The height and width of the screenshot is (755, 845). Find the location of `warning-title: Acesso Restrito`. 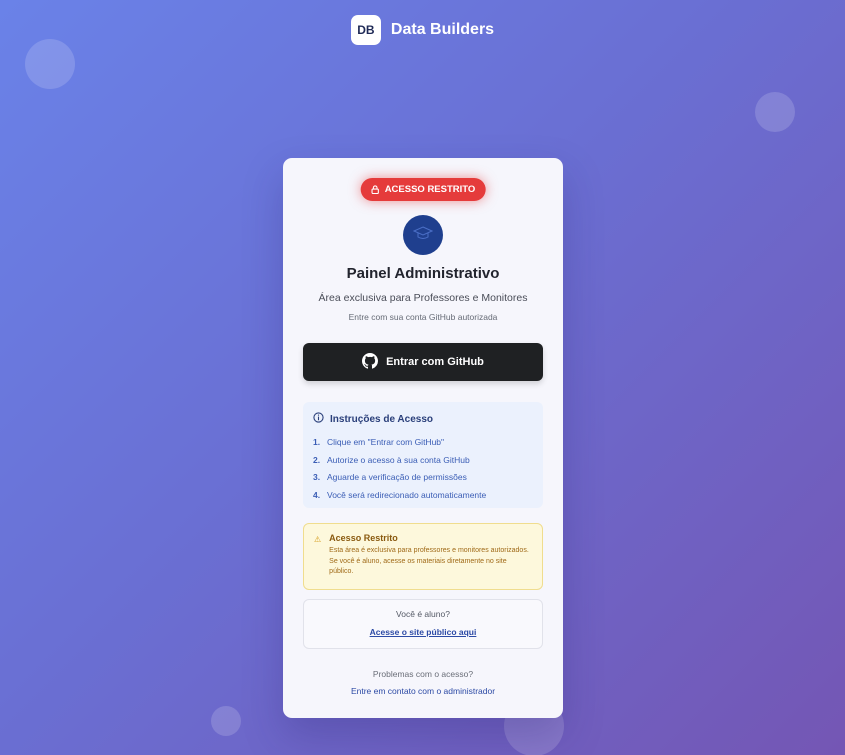

warning-title: Acesso Restrito is located at coordinates (363, 538).